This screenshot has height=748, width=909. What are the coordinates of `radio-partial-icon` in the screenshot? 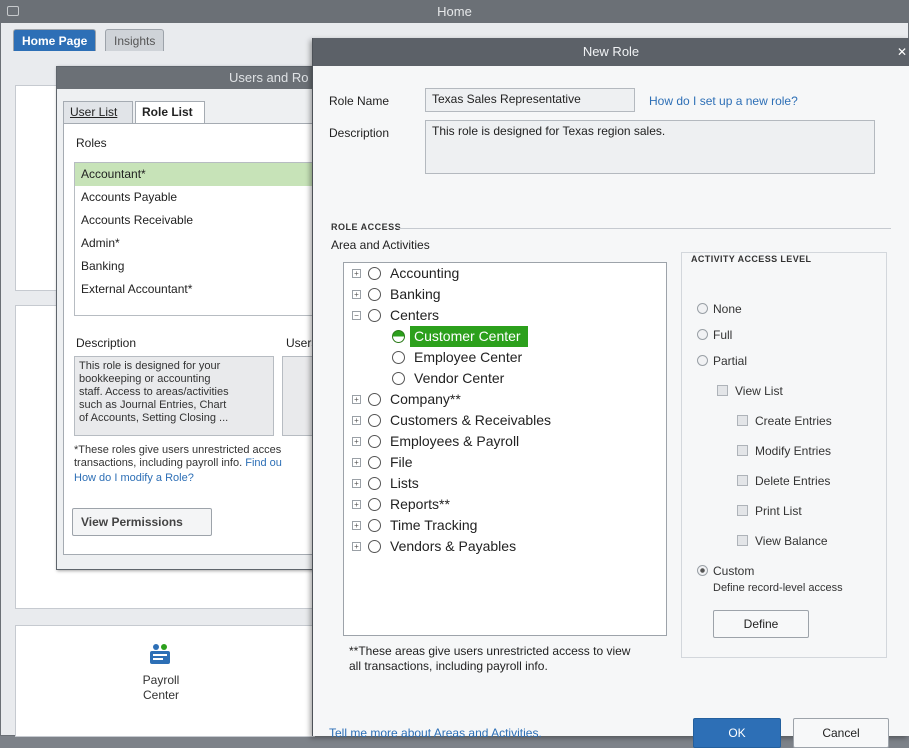 It's located at (398, 336).